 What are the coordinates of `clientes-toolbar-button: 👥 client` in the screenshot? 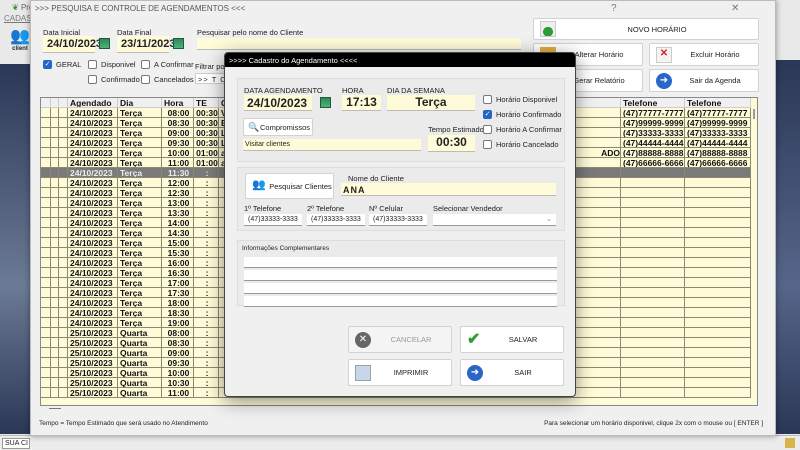 It's located at (20, 44).